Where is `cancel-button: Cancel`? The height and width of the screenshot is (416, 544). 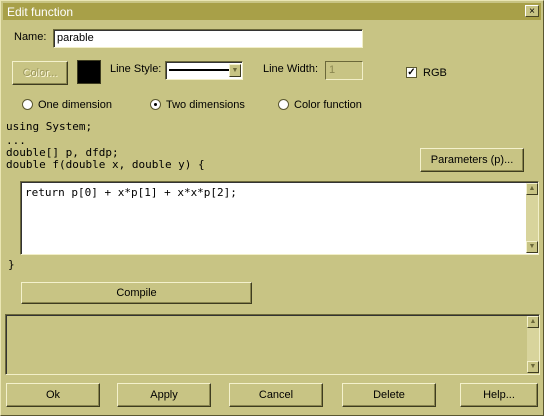 cancel-button: Cancel is located at coordinates (276, 395).